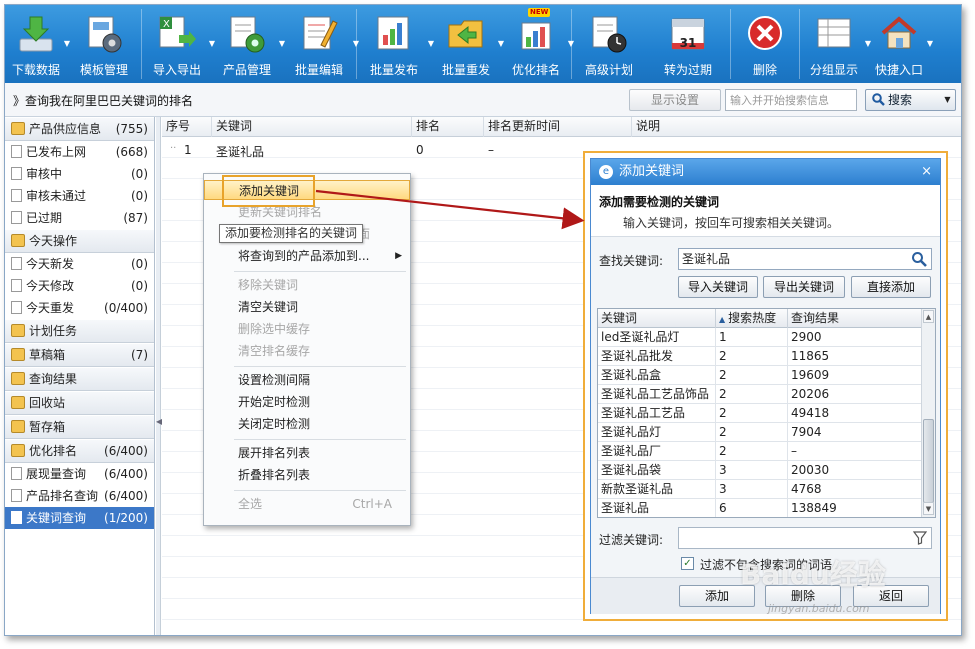  What do you see at coordinates (855, 318) in the screenshot?
I see `grid-column-header: 查询结果` at bounding box center [855, 318].